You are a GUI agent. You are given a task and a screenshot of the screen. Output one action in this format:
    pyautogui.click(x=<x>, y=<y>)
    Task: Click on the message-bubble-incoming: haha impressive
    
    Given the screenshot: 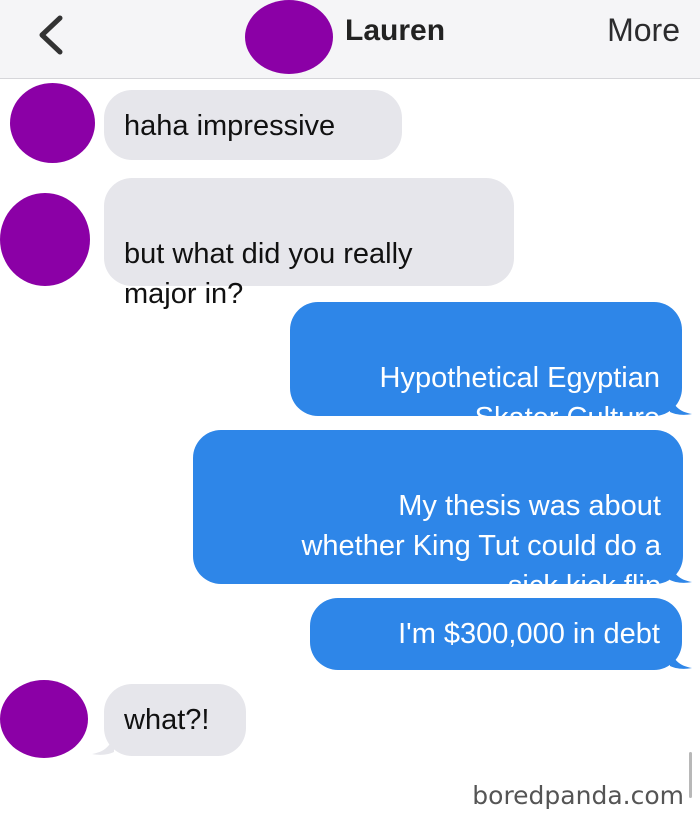 What is the action you would take?
    pyautogui.click(x=253, y=125)
    